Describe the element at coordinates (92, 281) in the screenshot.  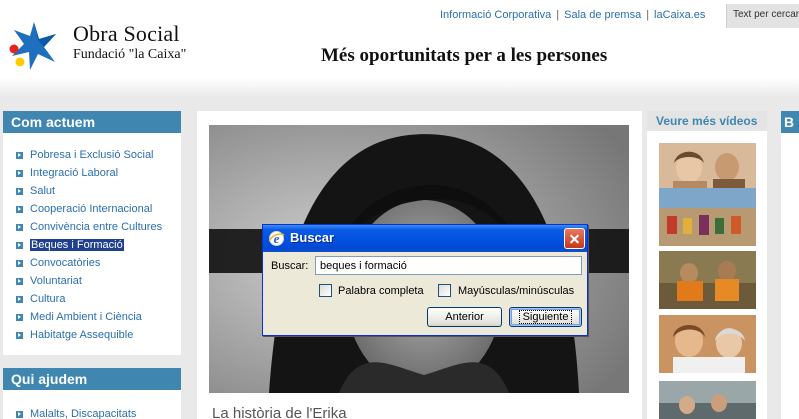
I see `sidebar-item-voluntariat: Voluntariat` at that location.